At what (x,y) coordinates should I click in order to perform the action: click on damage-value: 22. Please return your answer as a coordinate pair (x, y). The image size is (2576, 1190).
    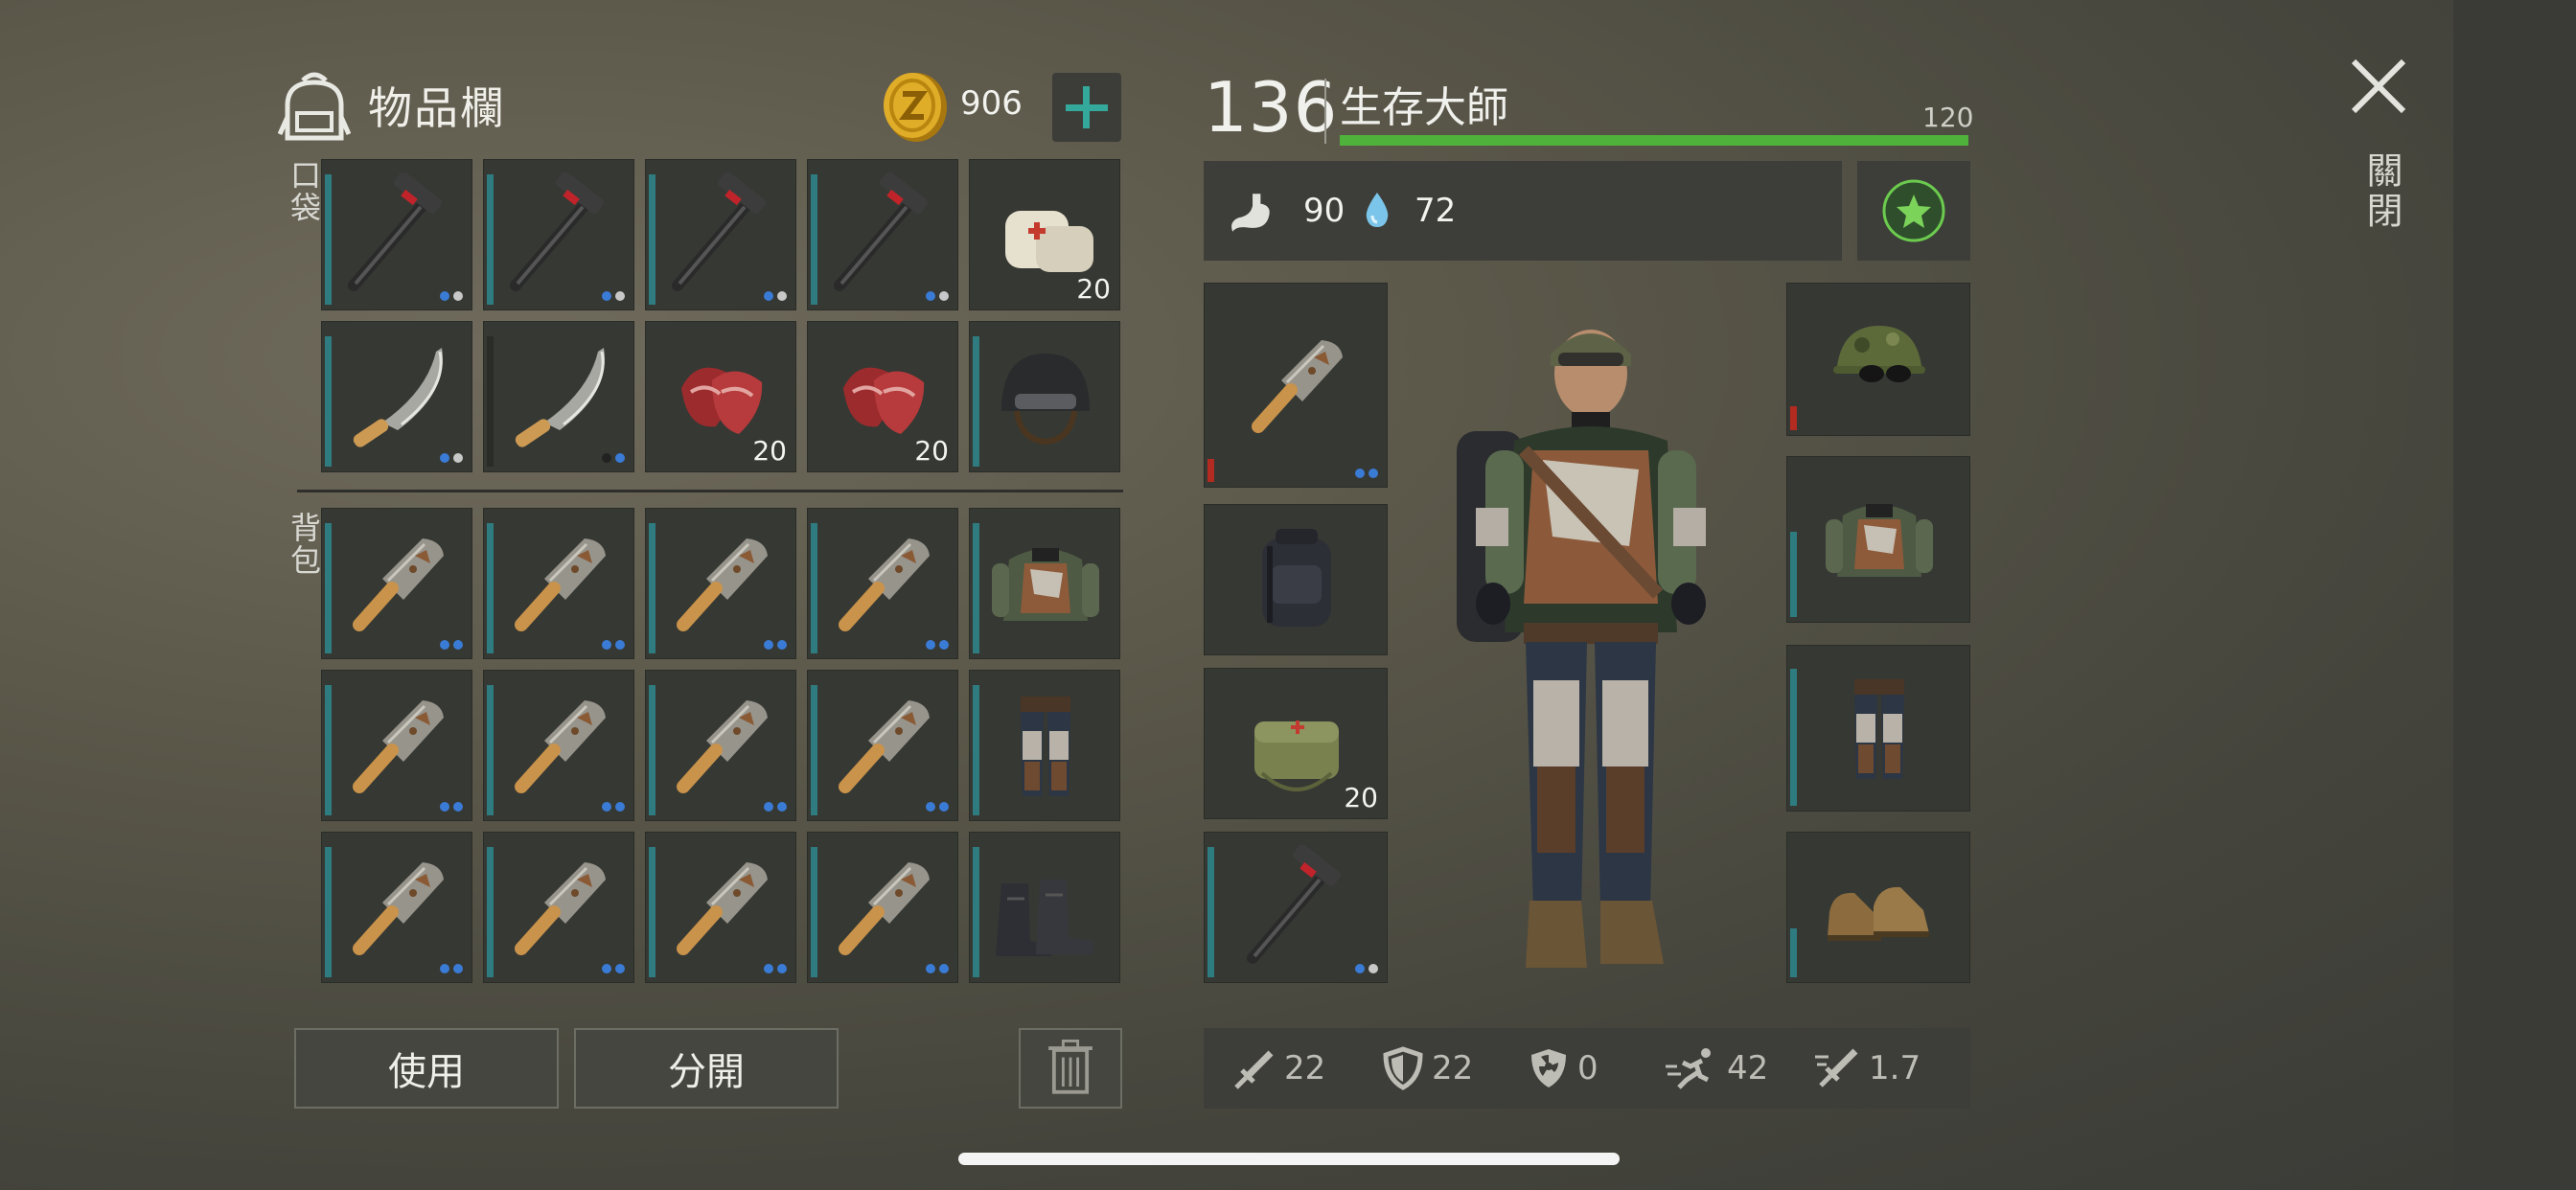
    Looking at the image, I should click on (1305, 1068).